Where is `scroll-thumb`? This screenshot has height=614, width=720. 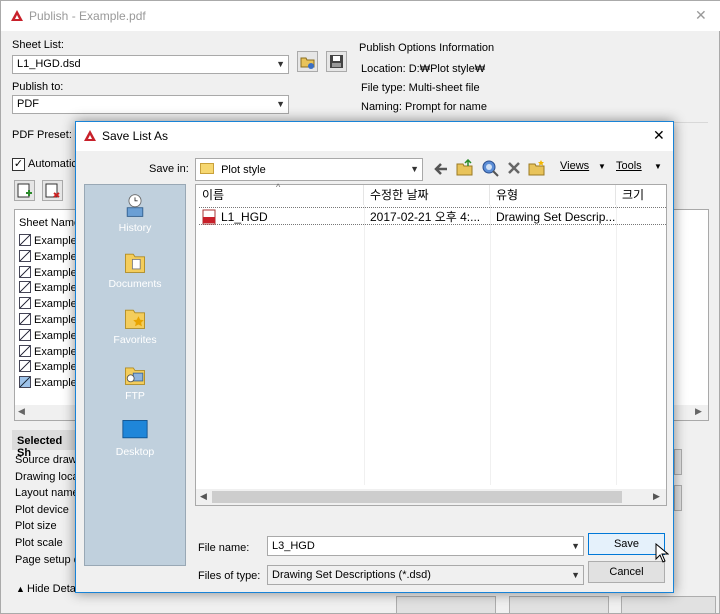 scroll-thumb is located at coordinates (417, 497).